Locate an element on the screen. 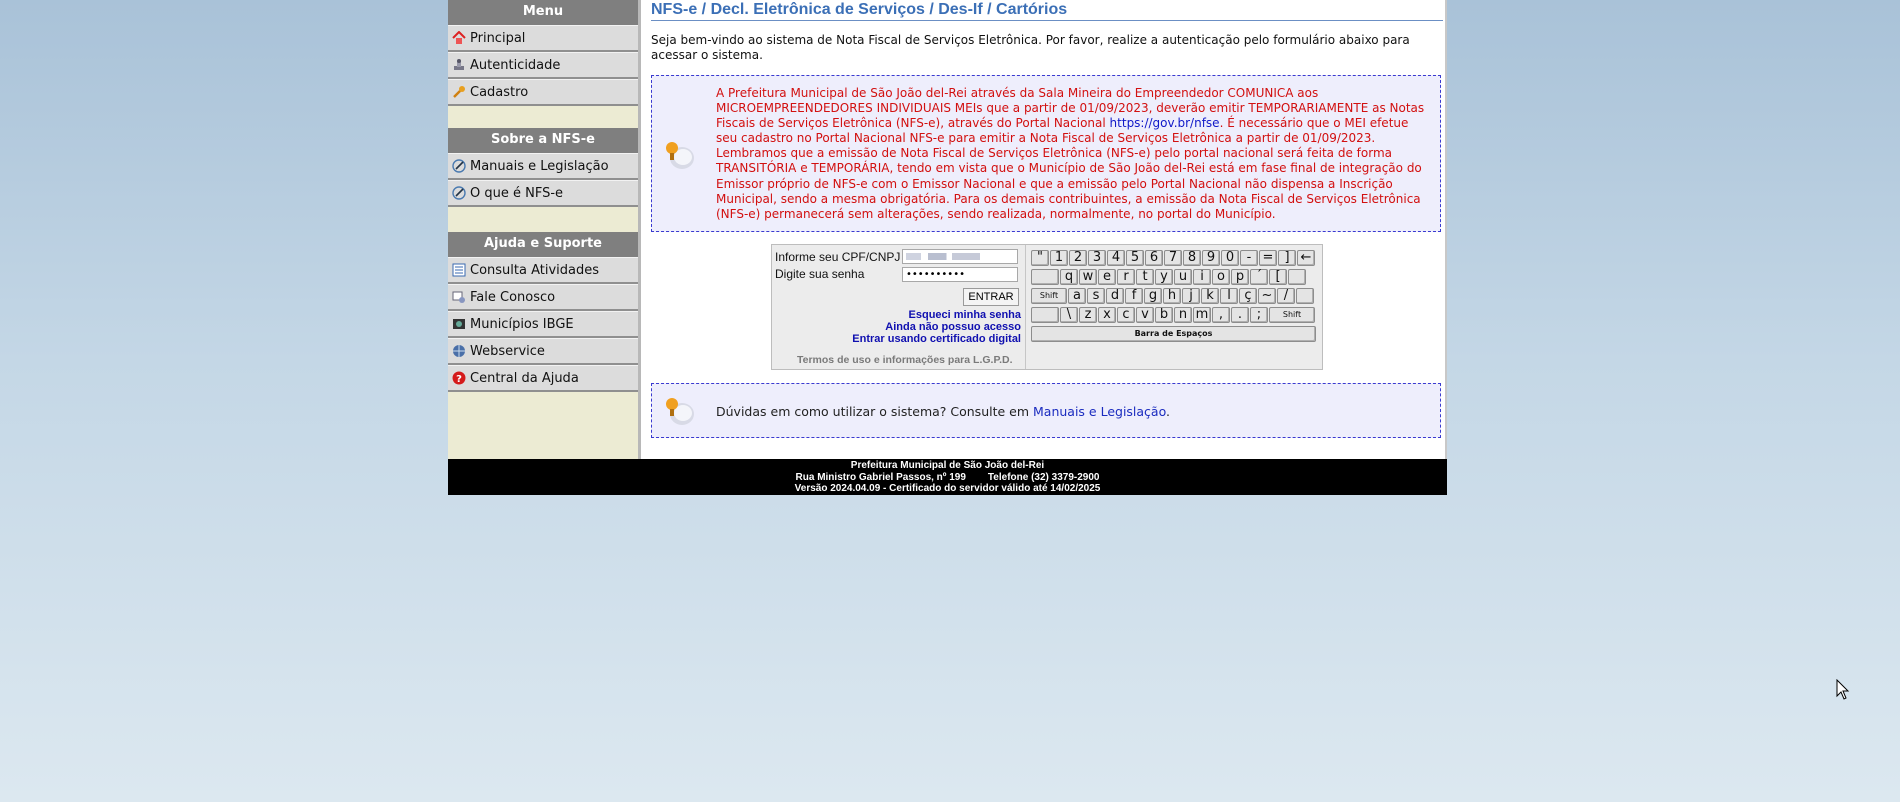  keyboard-row-2: q w e r t y u i o p ´[ is located at coordinates (1169, 277).